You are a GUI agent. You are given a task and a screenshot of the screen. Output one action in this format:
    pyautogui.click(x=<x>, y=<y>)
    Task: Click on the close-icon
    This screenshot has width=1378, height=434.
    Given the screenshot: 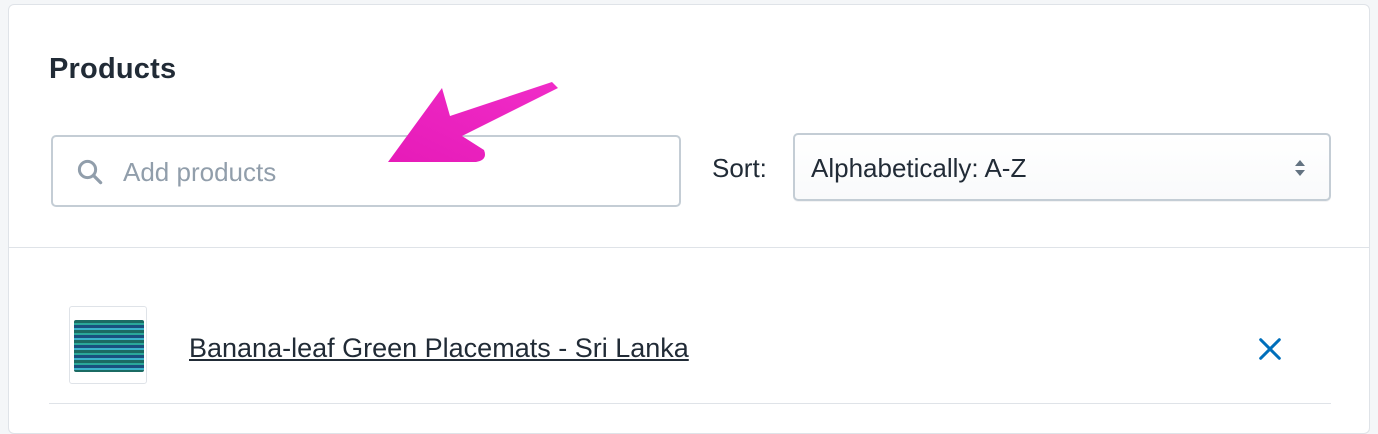 What is the action you would take?
    pyautogui.click(x=1270, y=349)
    